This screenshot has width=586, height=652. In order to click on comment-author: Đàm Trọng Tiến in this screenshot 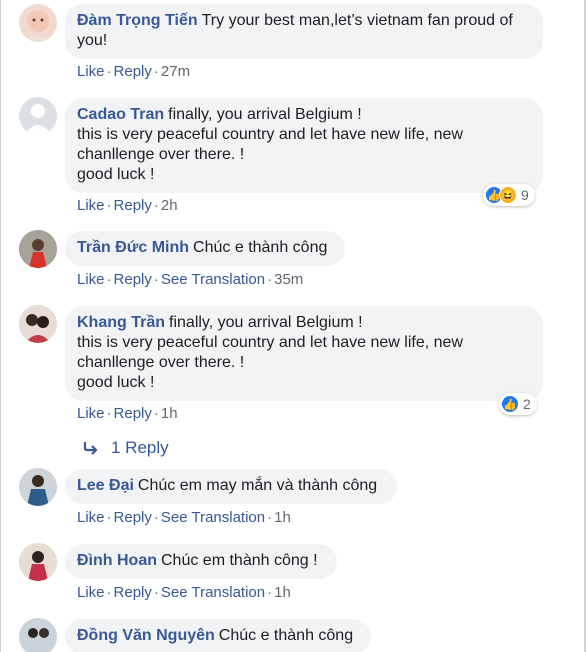, I will do `click(137, 20)`.